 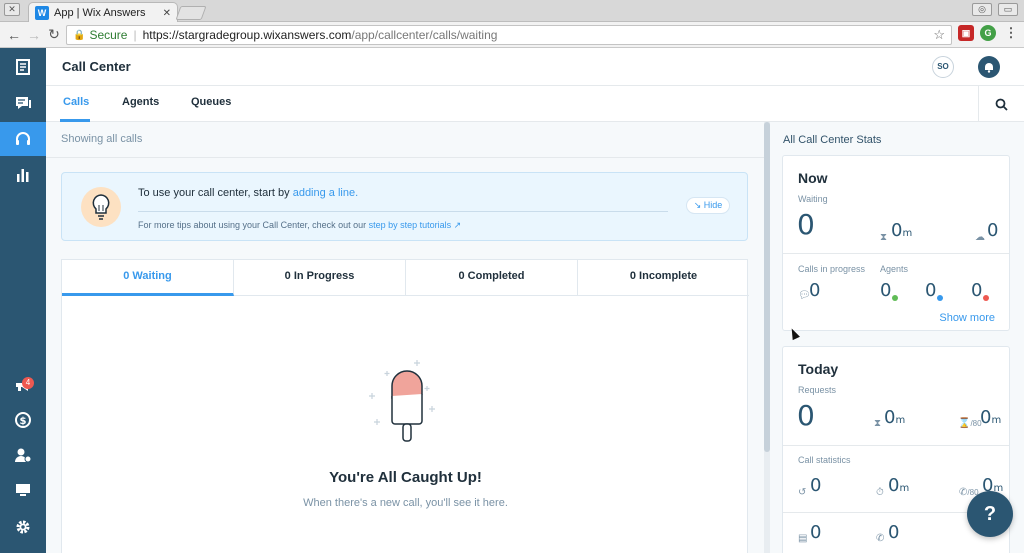 I want to click on sidebar-item-announcements: 4, so click(x=23, y=385).